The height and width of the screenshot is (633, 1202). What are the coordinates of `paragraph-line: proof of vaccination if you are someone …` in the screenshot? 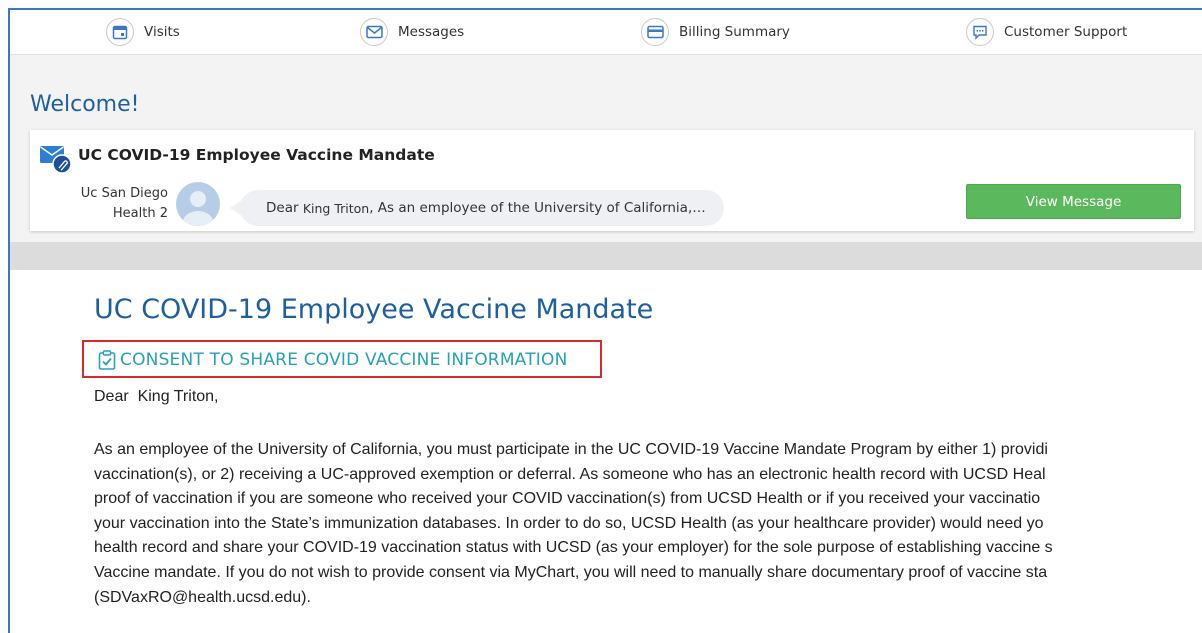 It's located at (567, 499).